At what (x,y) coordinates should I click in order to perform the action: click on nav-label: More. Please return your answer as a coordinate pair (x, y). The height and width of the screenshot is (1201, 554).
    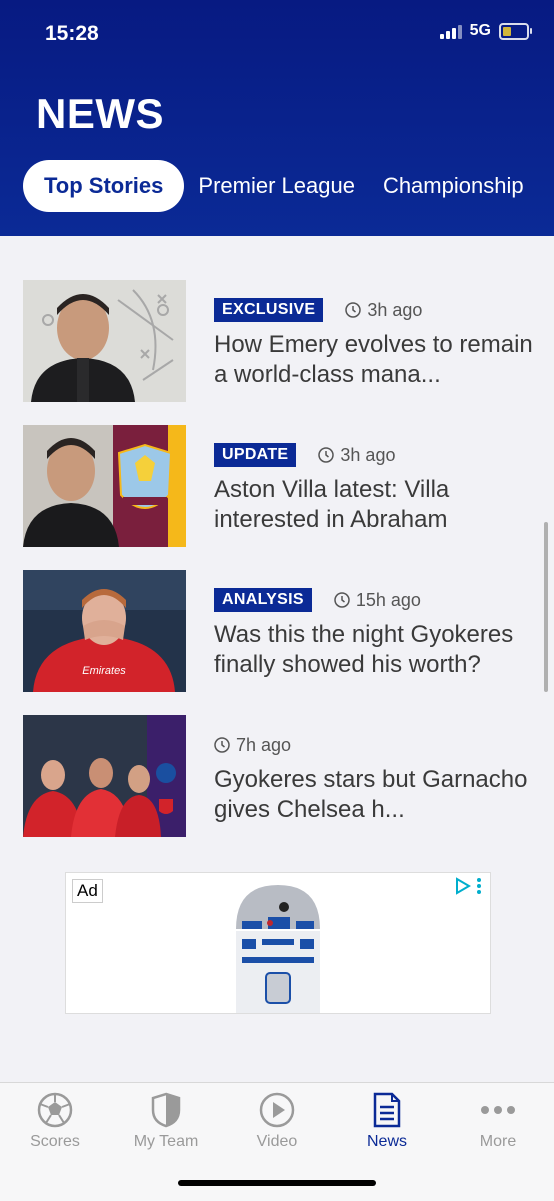
    Looking at the image, I should click on (498, 1141).